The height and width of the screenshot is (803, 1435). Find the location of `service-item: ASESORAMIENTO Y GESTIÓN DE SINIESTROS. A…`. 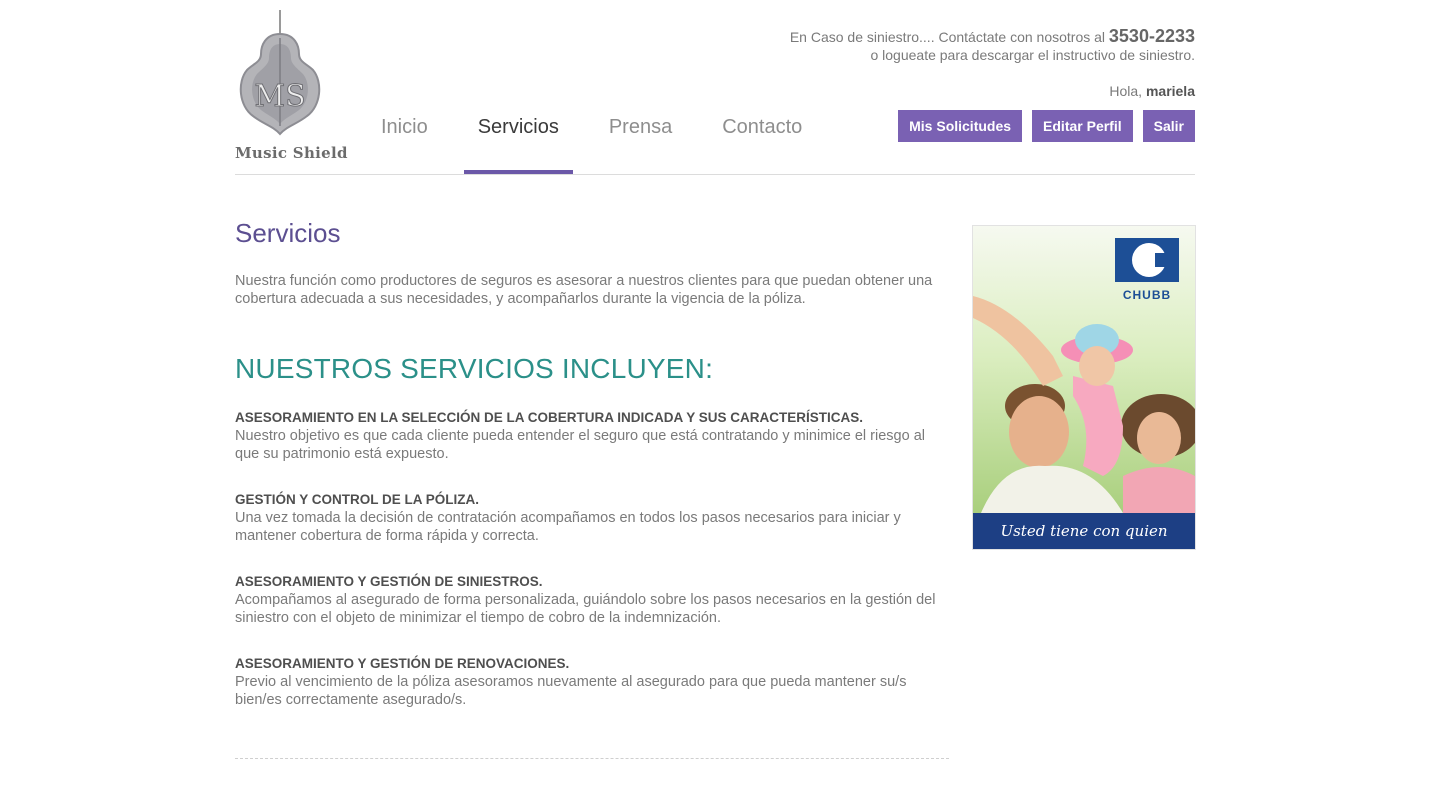

service-item: ASESORAMIENTO Y GESTIÓN DE SINIESTROS. A… is located at coordinates (593, 600).